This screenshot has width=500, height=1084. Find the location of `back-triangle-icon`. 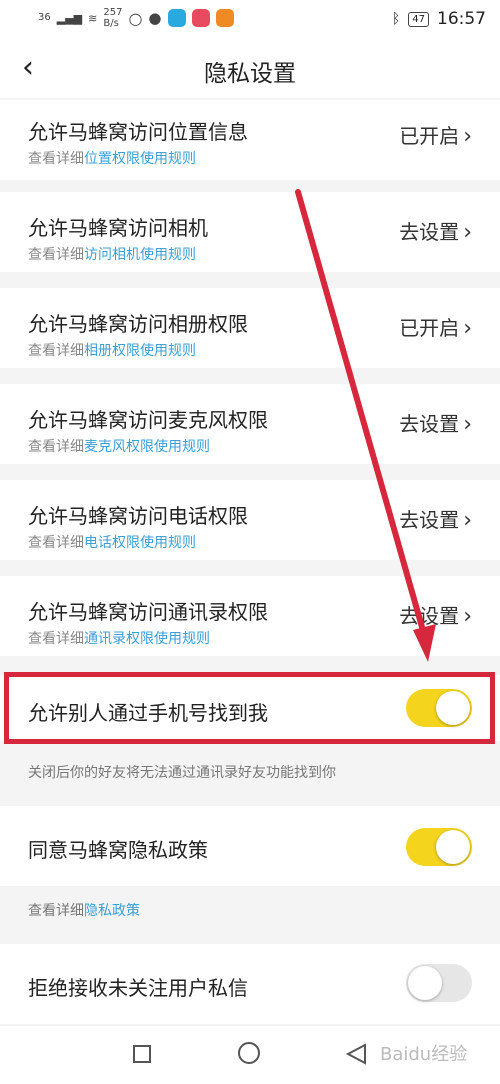

back-triangle-icon is located at coordinates (356, 1054).